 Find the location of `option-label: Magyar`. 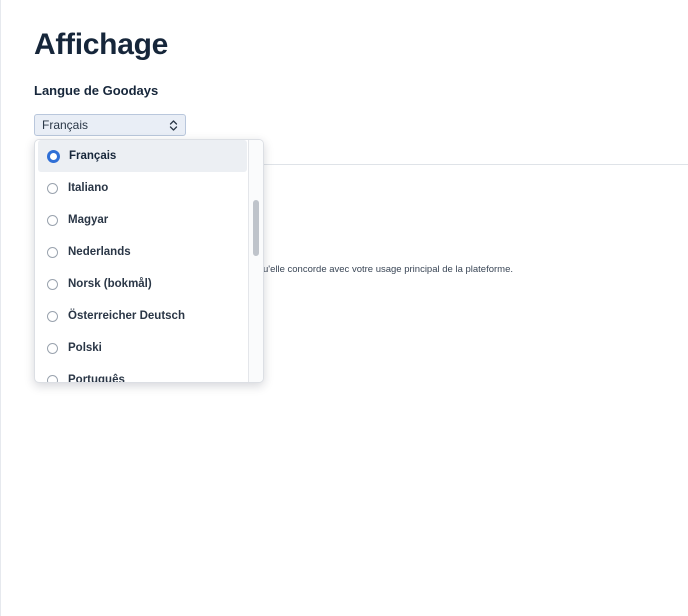

option-label: Magyar is located at coordinates (88, 220).